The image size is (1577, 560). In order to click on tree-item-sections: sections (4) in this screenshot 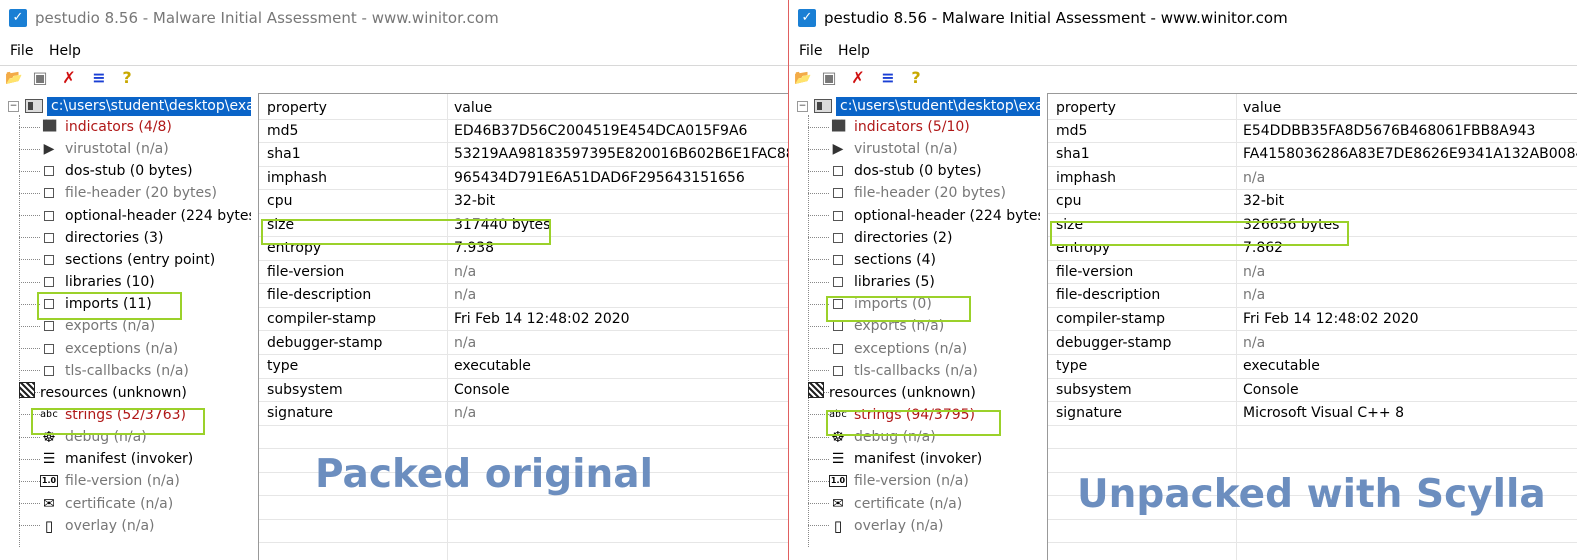, I will do `click(872, 260)`.